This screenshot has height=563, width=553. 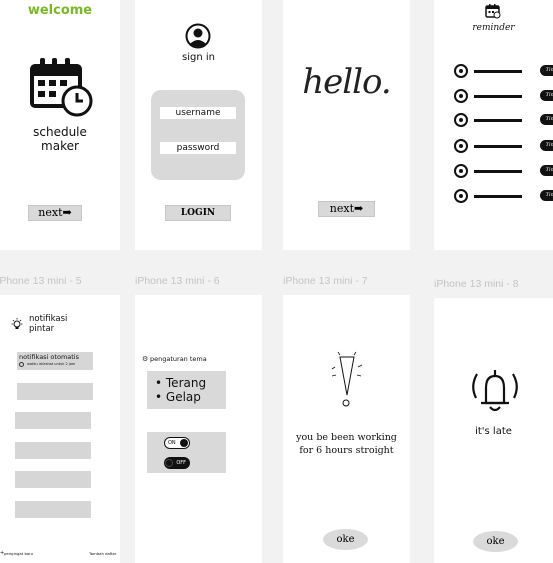 What do you see at coordinates (198, 135) in the screenshot?
I see `login-card` at bounding box center [198, 135].